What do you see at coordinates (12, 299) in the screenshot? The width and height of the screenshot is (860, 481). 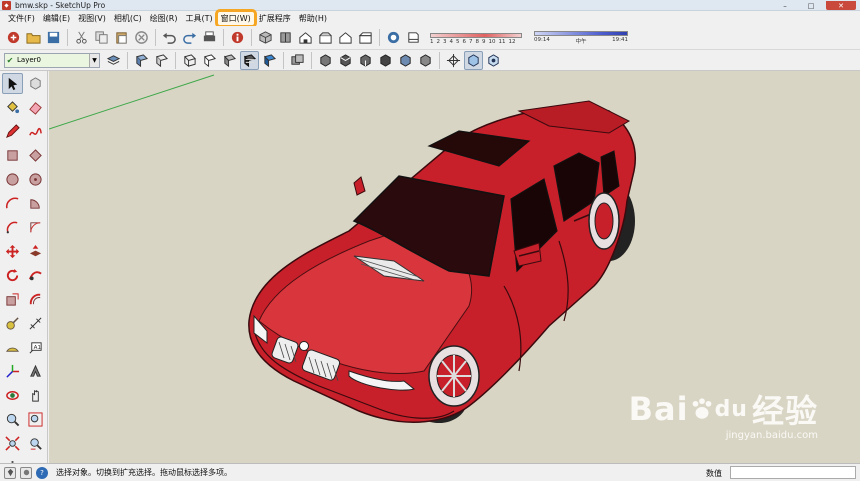 I see `scale-icon` at bounding box center [12, 299].